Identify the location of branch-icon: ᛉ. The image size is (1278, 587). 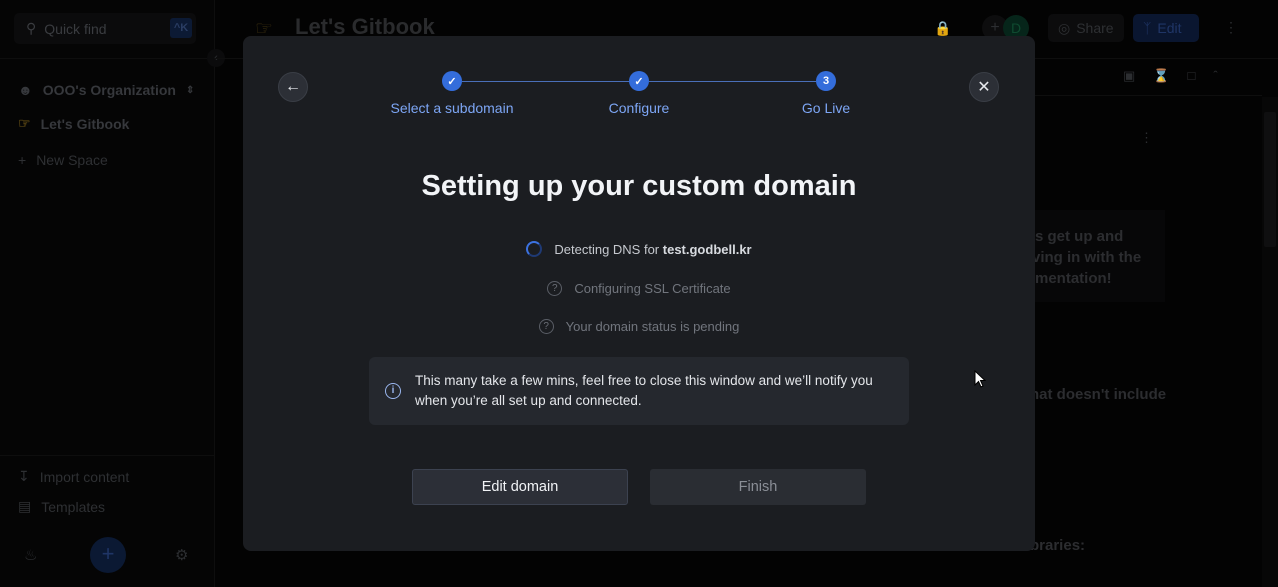
(1147, 28).